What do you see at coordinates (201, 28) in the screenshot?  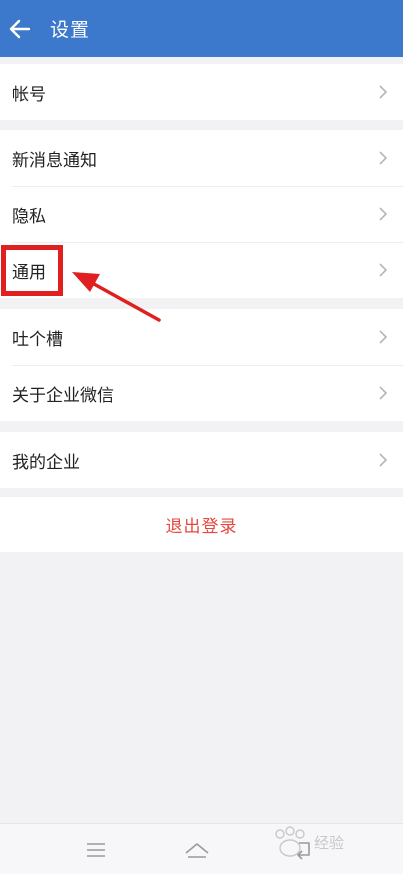 I see `app-header: 设置` at bounding box center [201, 28].